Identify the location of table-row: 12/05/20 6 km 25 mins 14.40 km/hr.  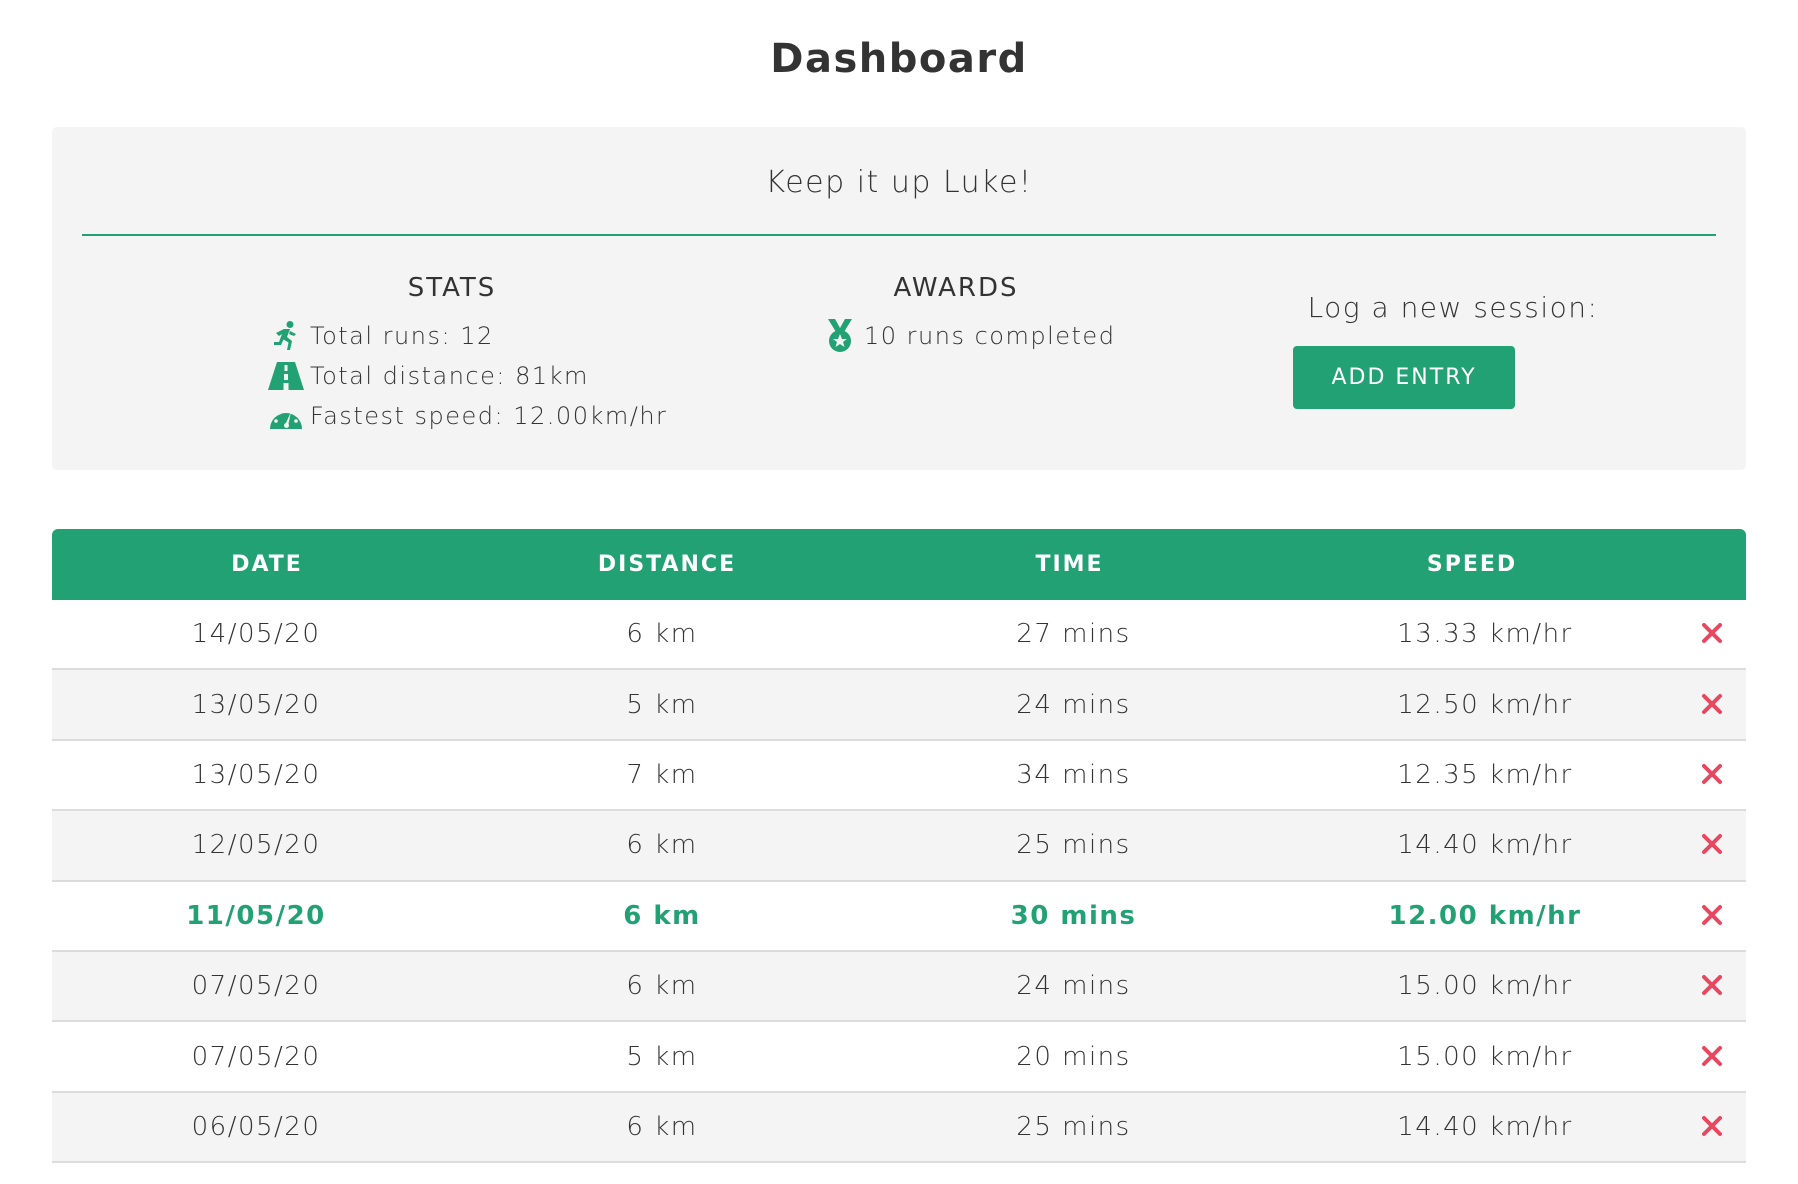
(899, 846).